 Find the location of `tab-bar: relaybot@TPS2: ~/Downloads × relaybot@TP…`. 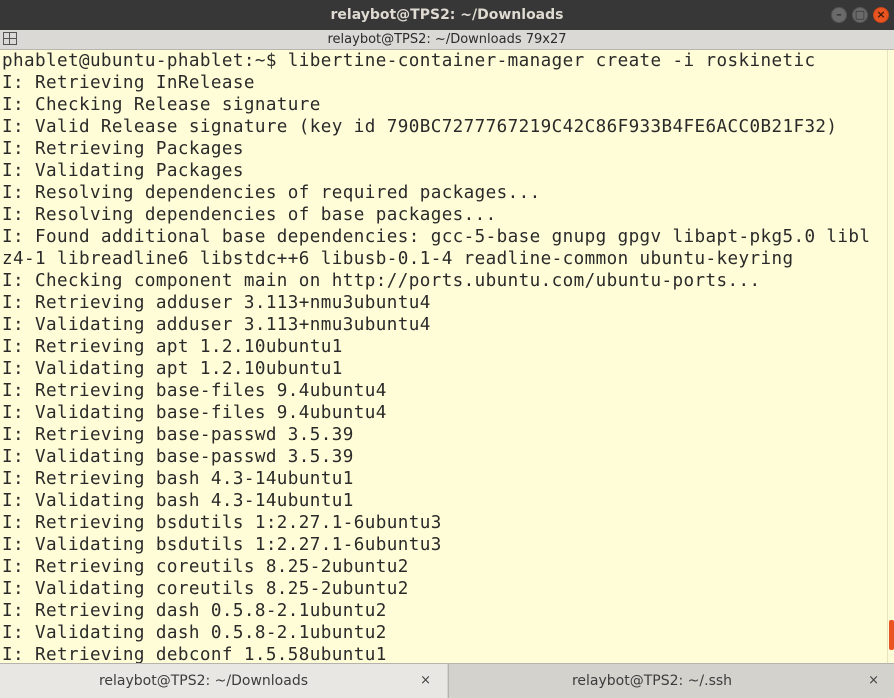

tab-bar: relaybot@TPS2: ~/Downloads × relaybot@TP… is located at coordinates (447, 680).